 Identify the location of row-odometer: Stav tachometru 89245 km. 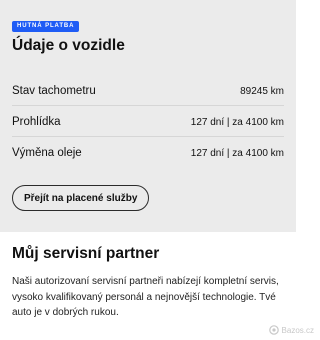
(148, 91).